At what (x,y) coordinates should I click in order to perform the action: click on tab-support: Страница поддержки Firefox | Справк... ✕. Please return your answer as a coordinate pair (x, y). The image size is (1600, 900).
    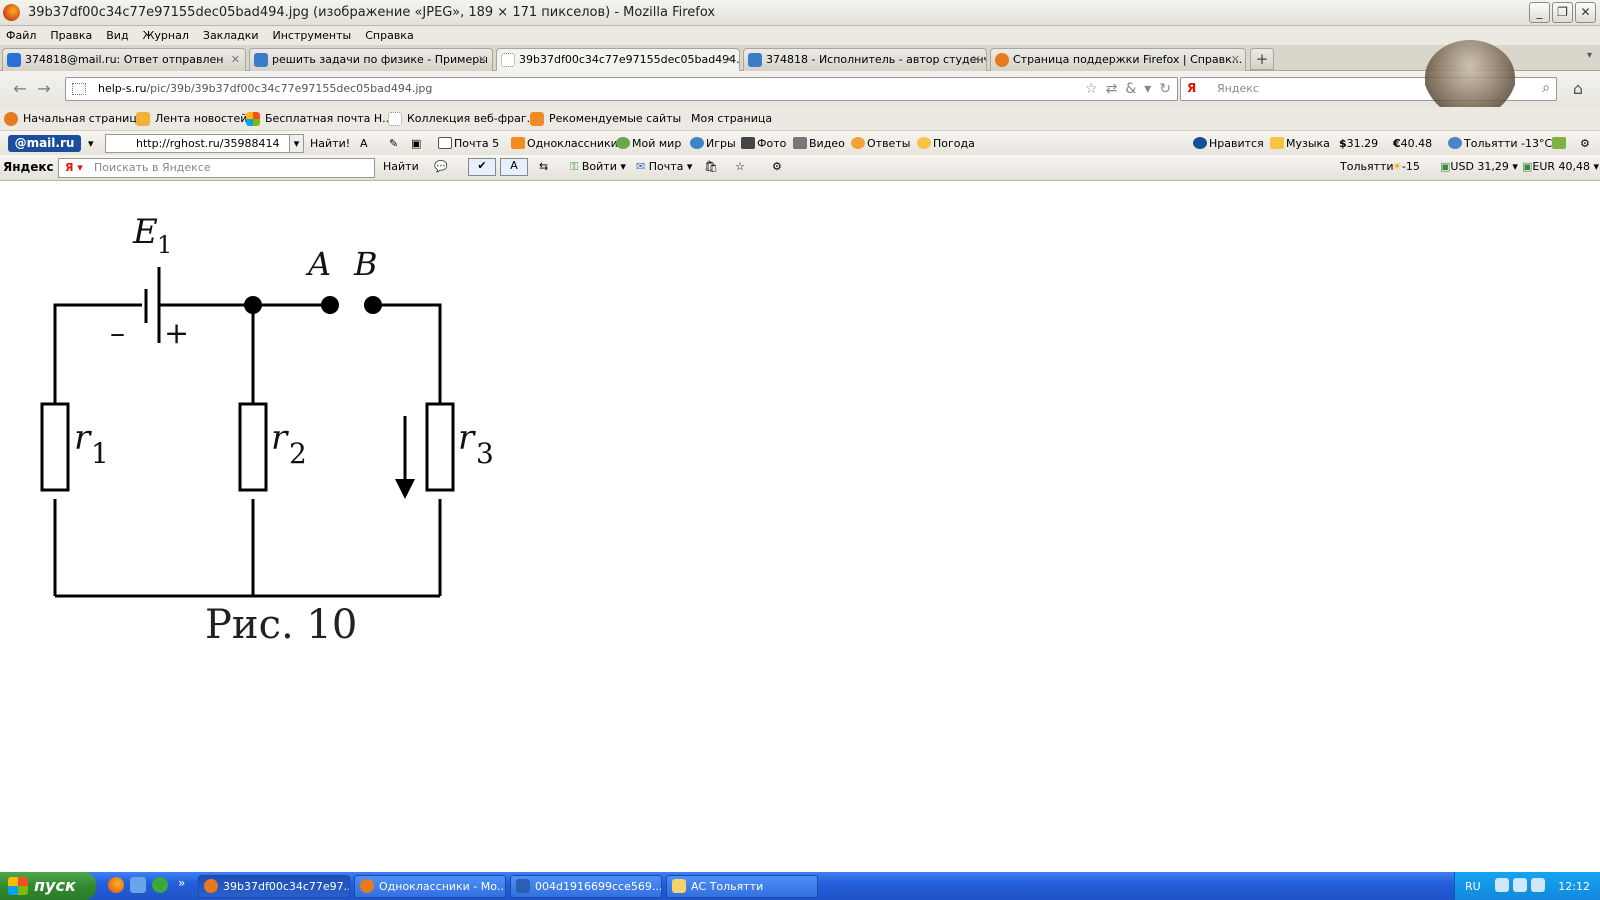
    Looking at the image, I should click on (1118, 59).